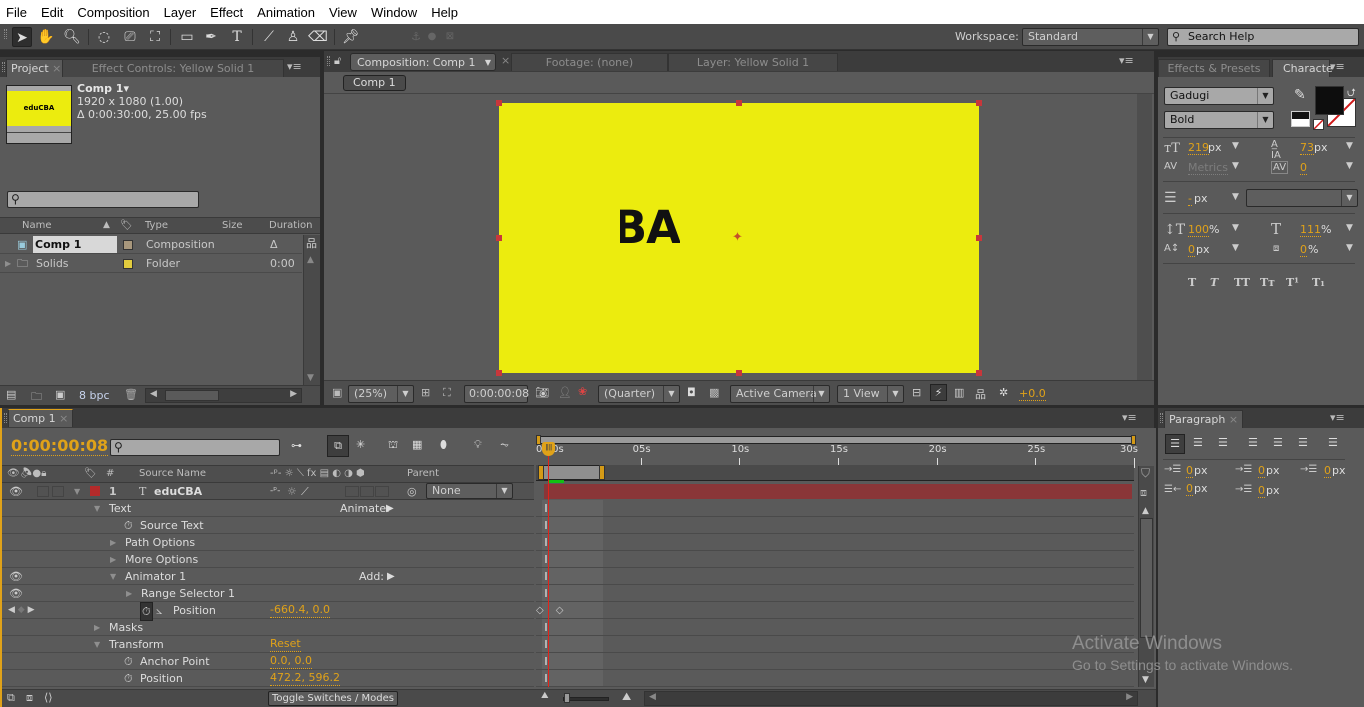 This screenshot has width=1364, height=707. I want to click on project-h-scrollbar: ◀ ▶, so click(223, 395).